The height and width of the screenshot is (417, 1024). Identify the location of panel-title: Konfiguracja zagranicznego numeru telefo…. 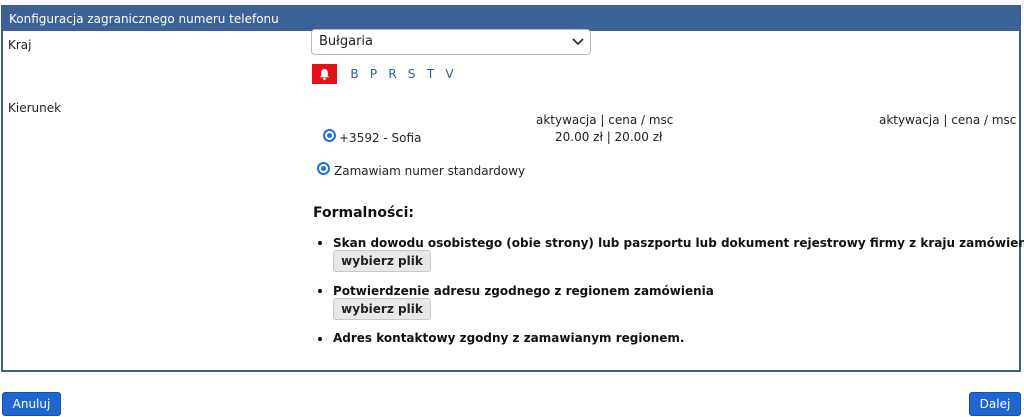
(511, 19).